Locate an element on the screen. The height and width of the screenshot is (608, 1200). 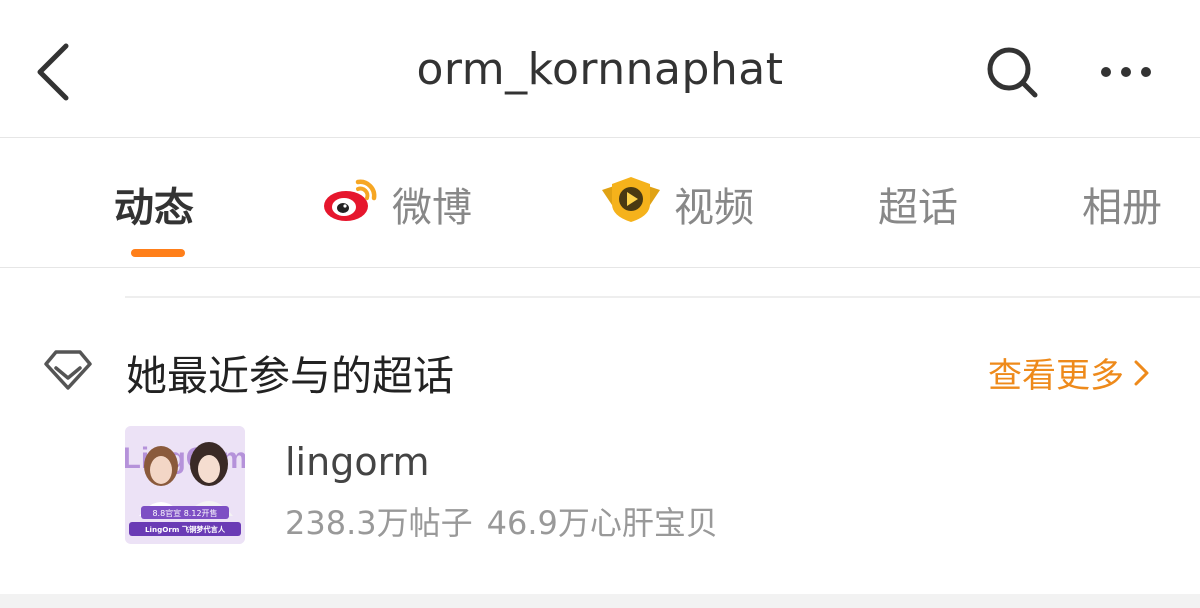
tab-chaohua: 超话 is located at coordinates (918, 204).